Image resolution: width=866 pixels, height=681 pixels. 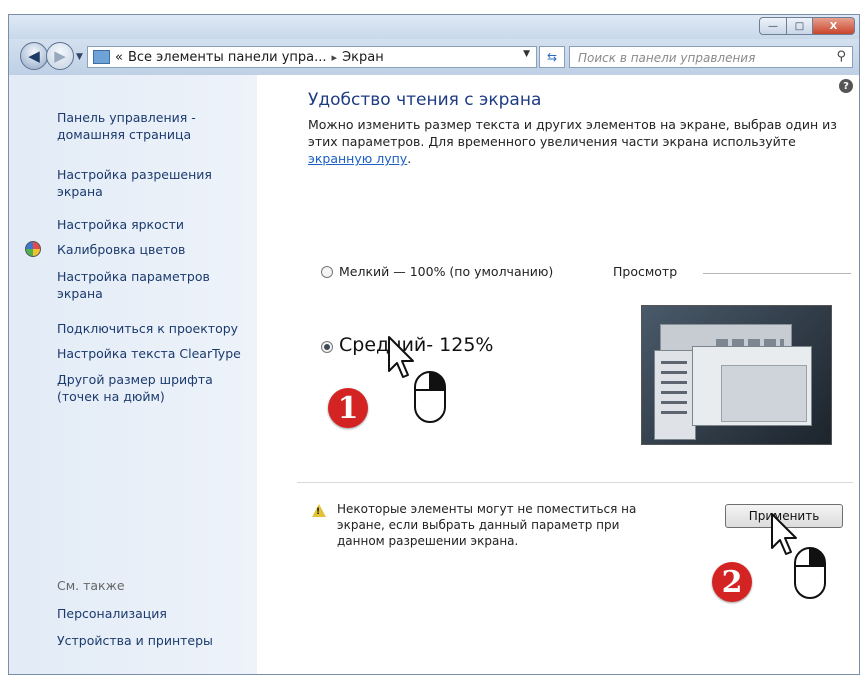 I want to click on close-button: X, so click(x=834, y=26).